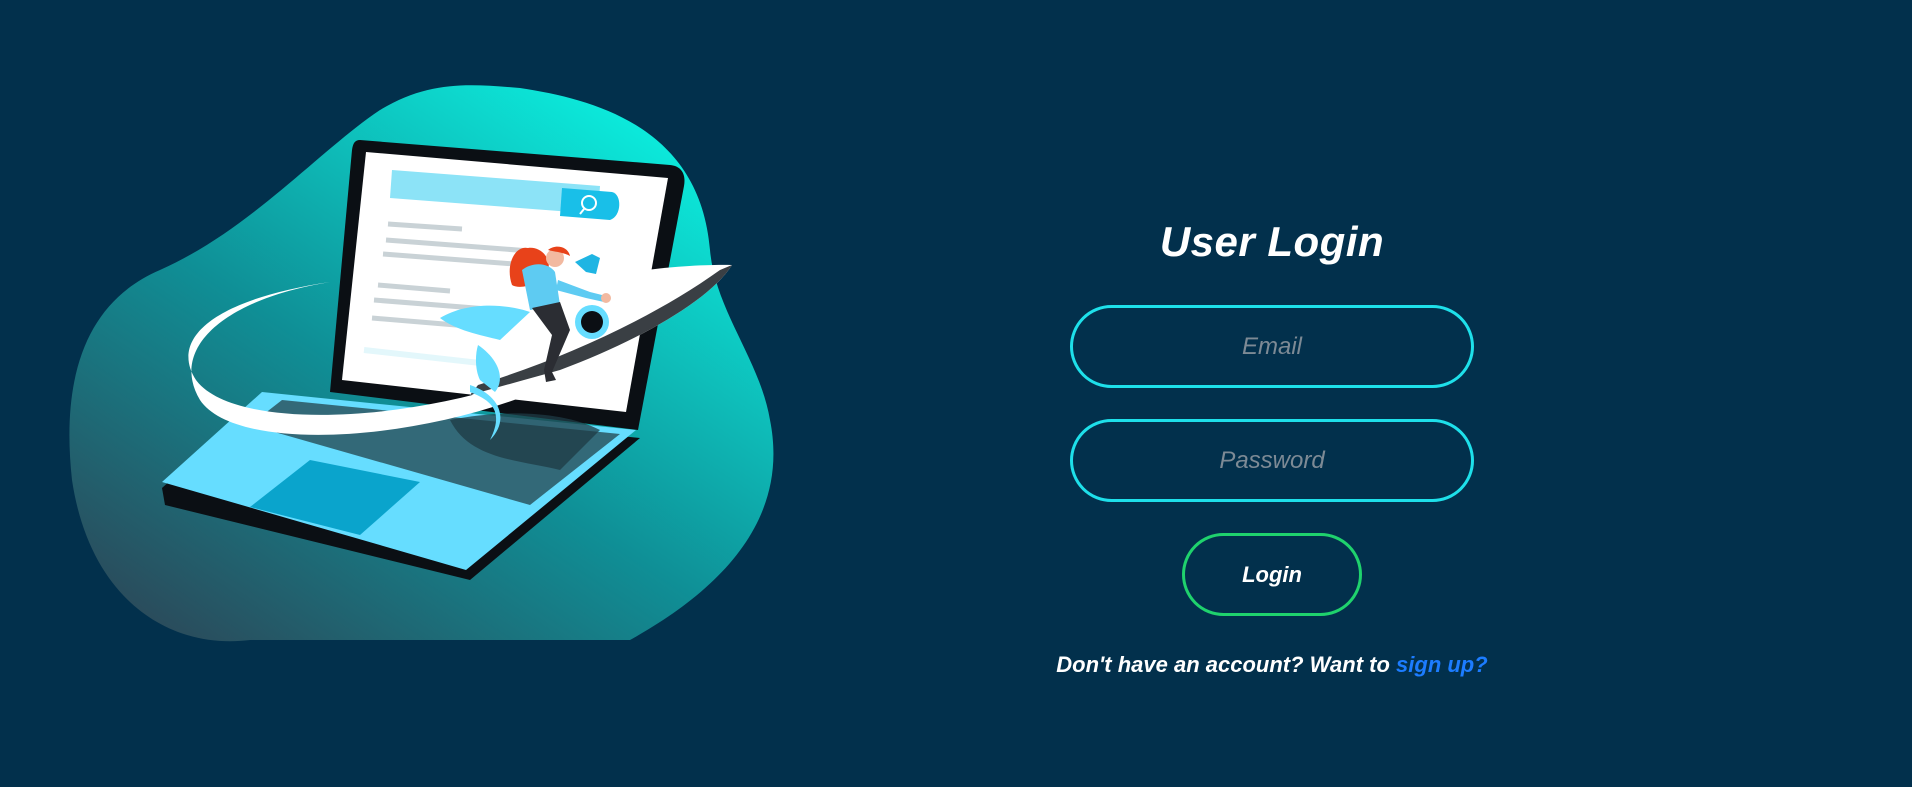 The width and height of the screenshot is (1912, 787). Describe the element at coordinates (590, 204) in the screenshot. I see `screen-search-button` at that location.